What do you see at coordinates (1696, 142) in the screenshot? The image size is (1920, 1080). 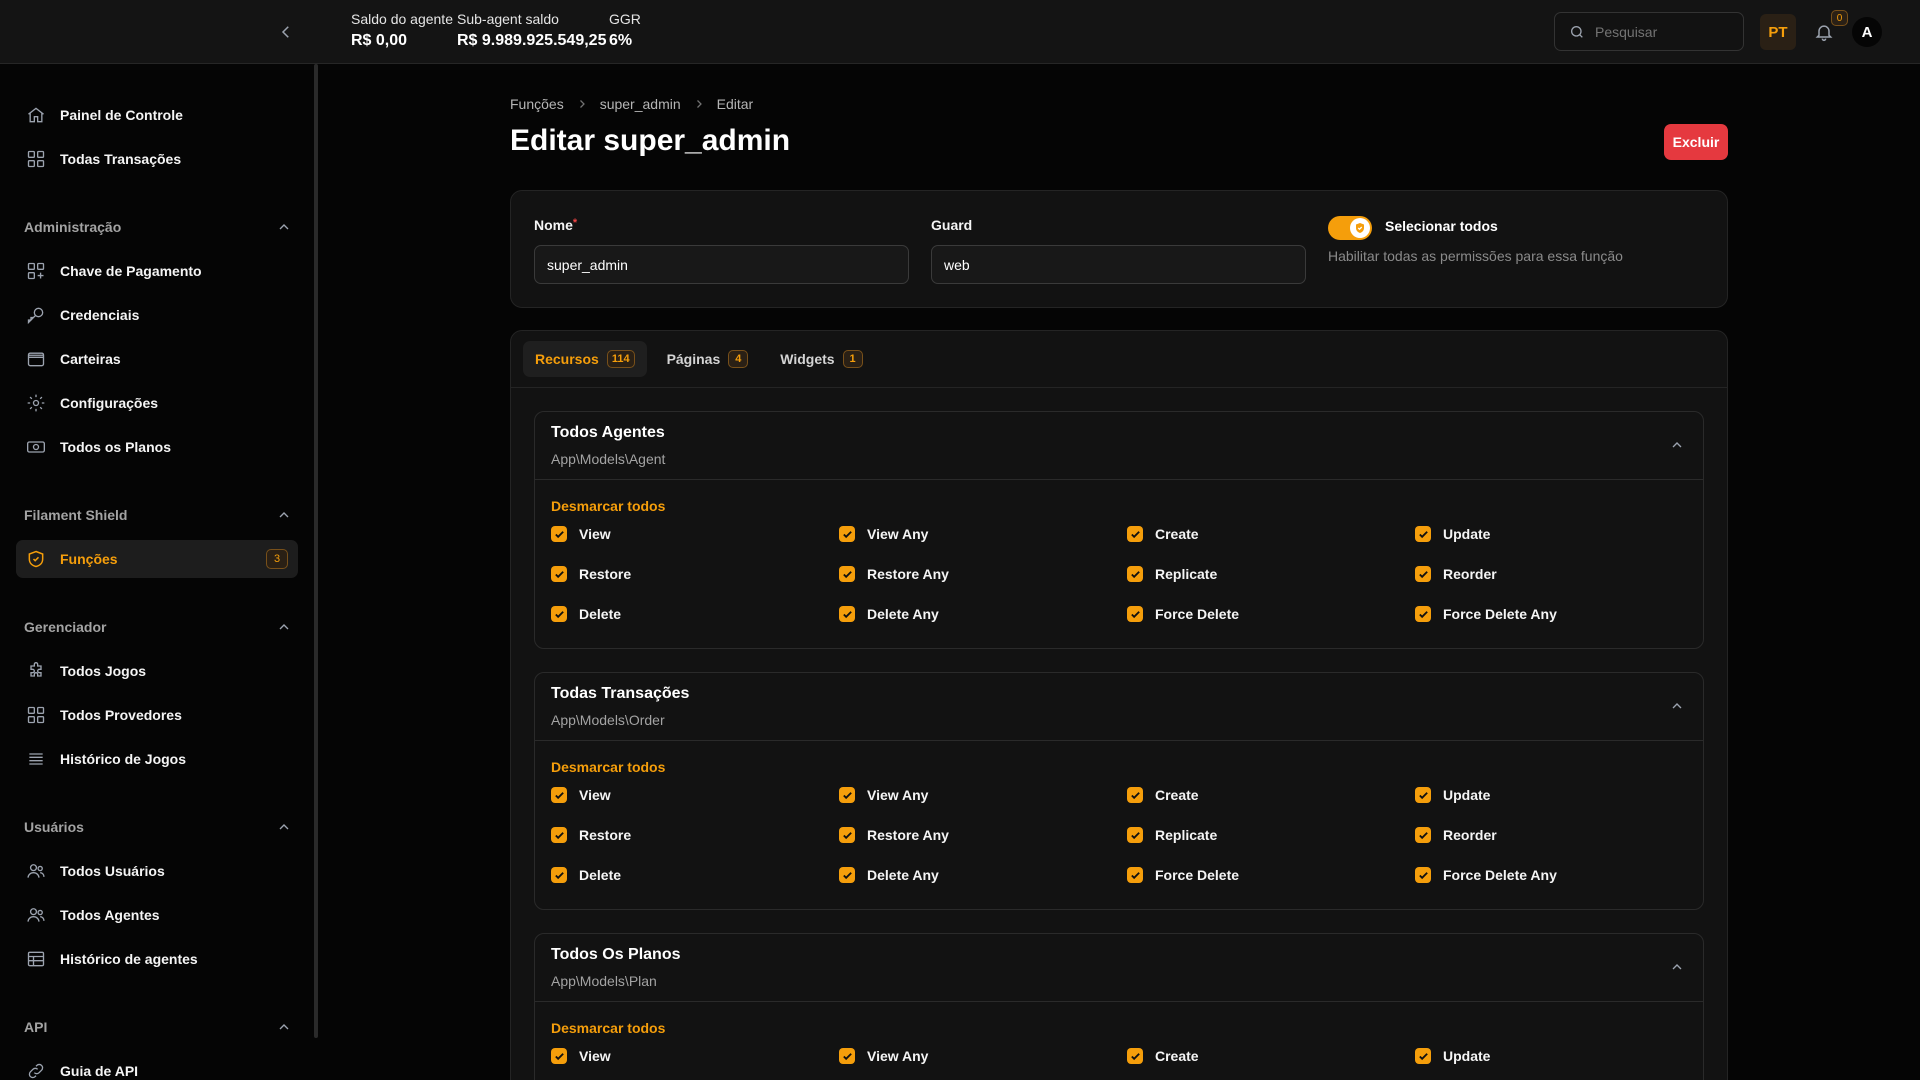 I see `delete-button: Excluir` at bounding box center [1696, 142].